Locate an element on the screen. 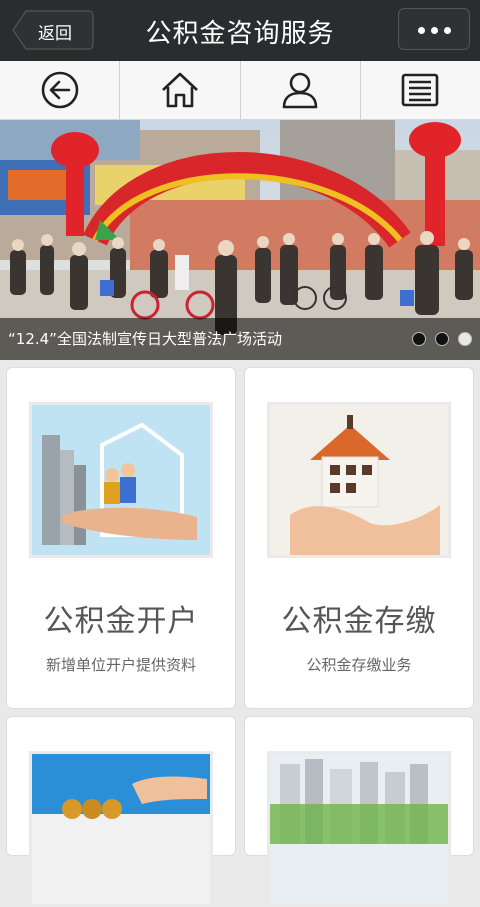 This screenshot has height=907, width=480. back-button: 返回 is located at coordinates (53, 30).